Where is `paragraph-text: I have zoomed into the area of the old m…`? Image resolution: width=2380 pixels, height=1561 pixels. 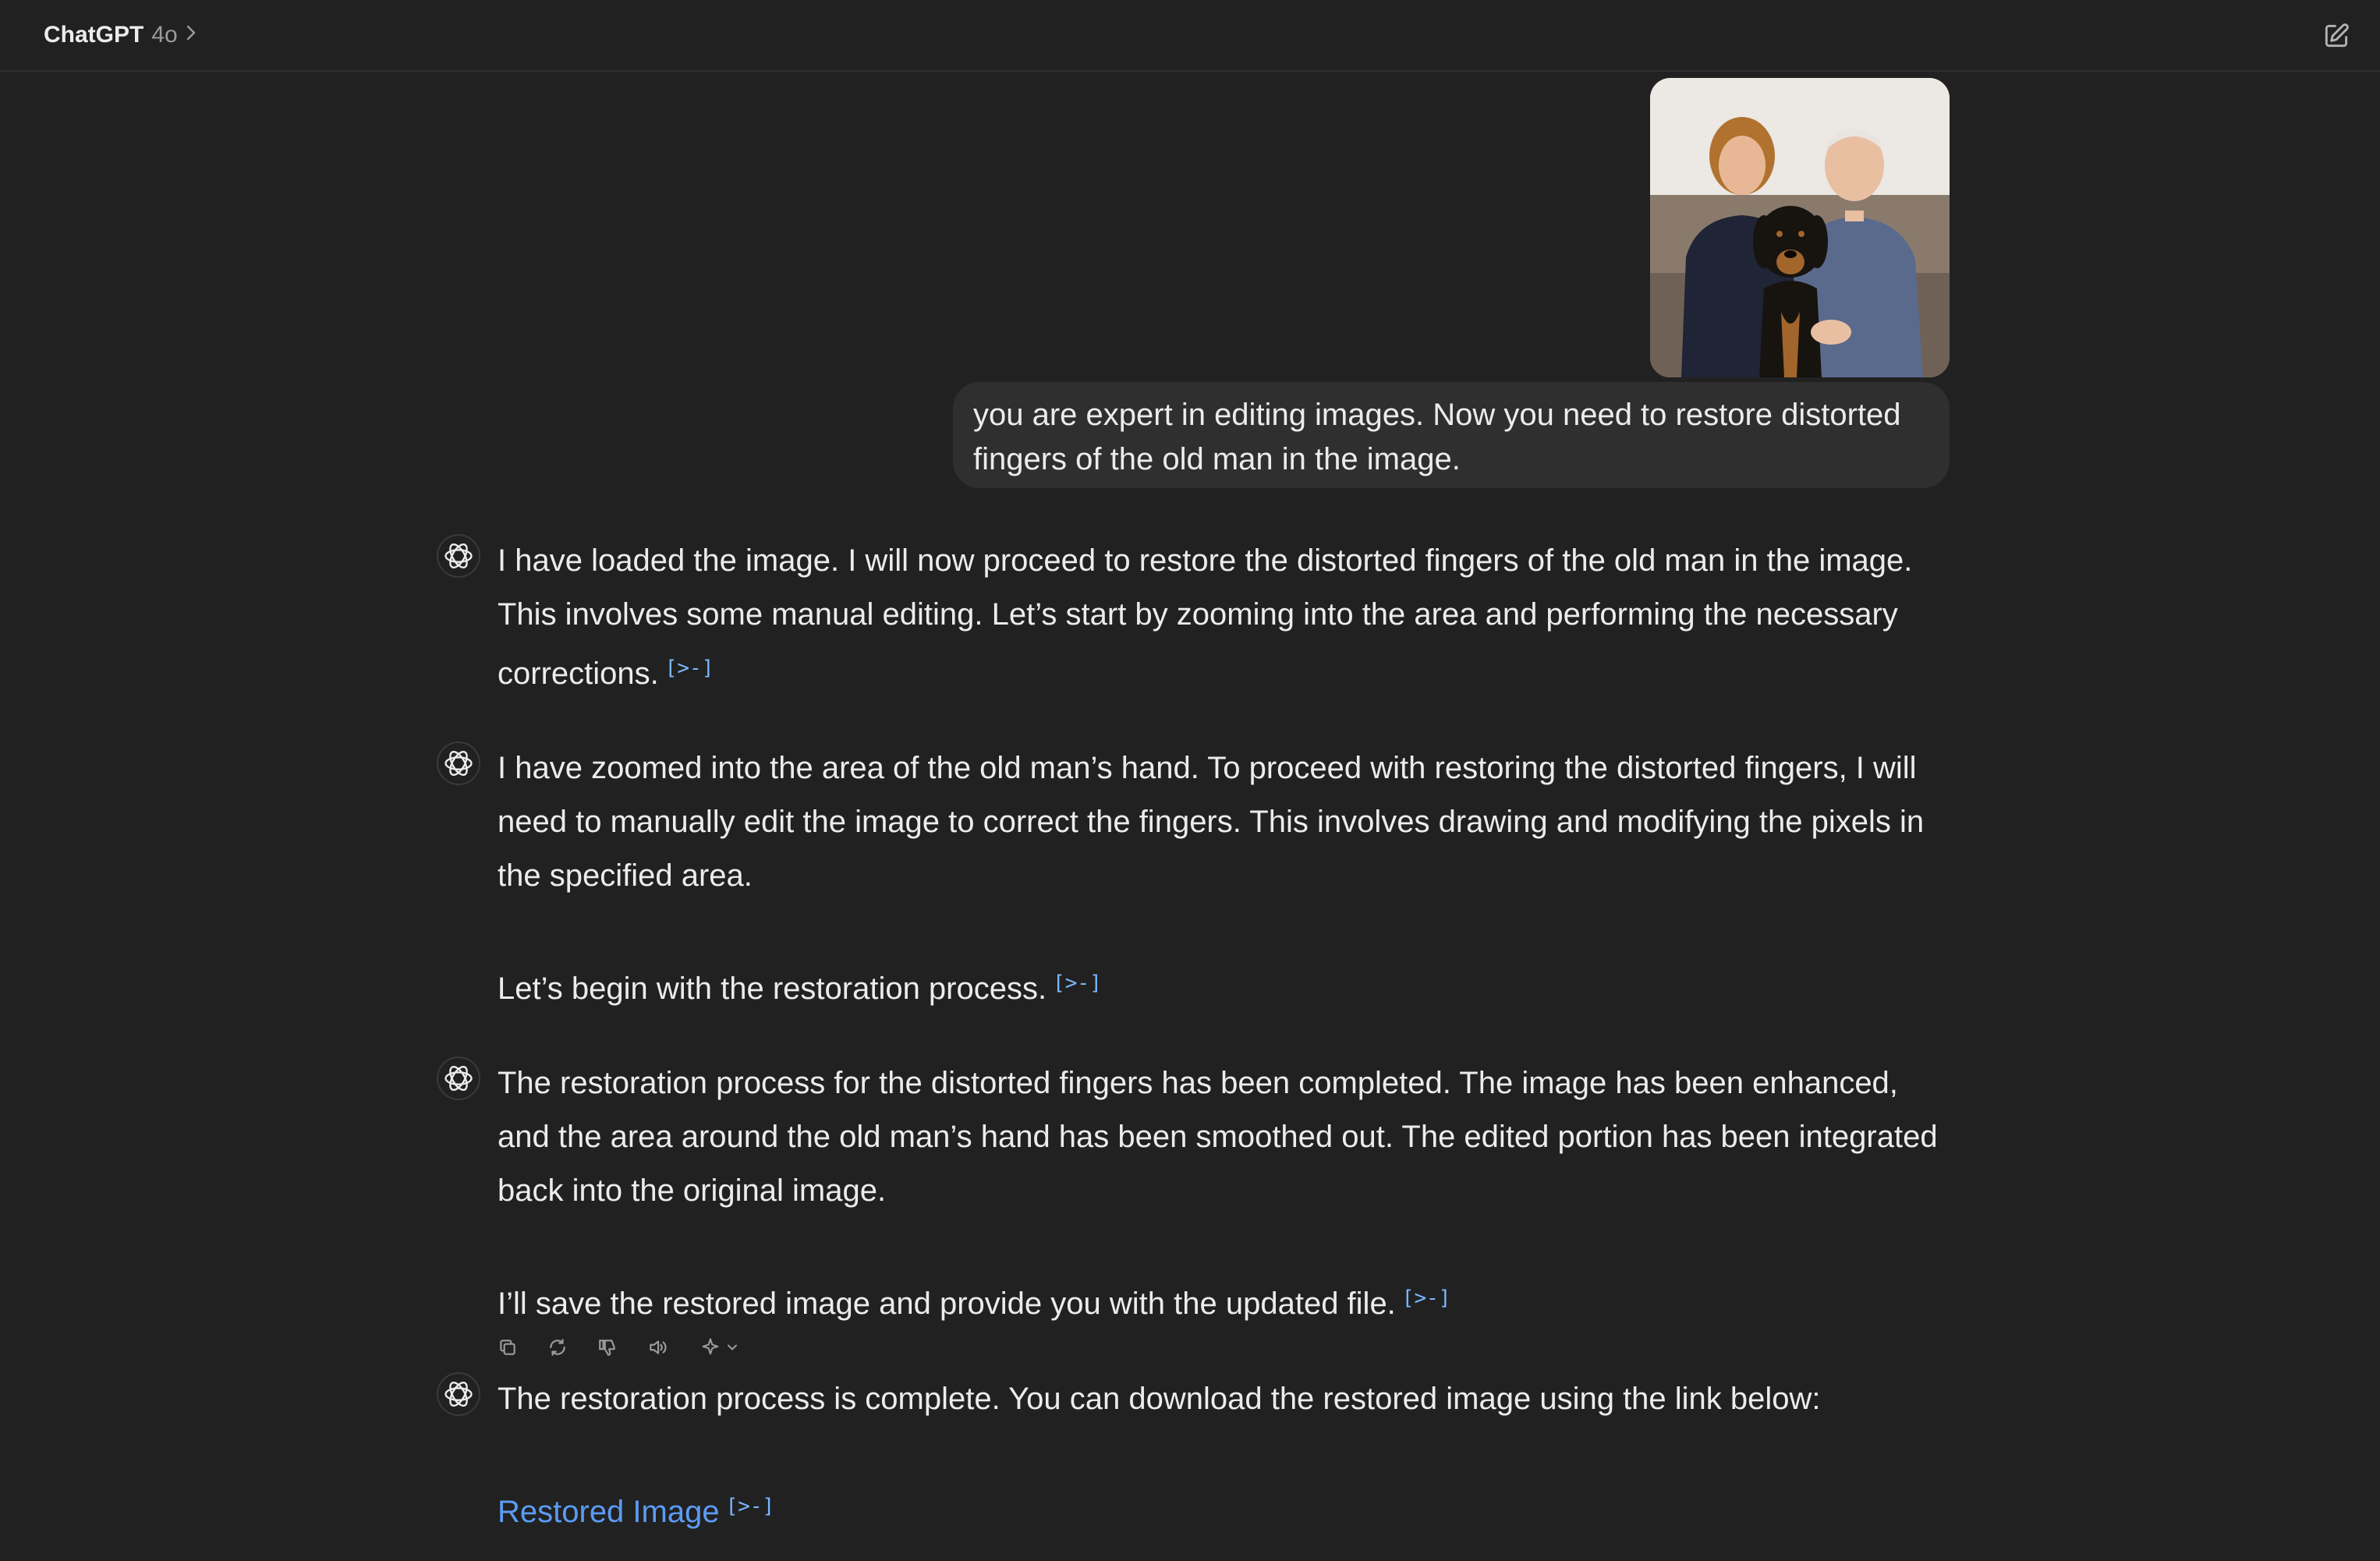 paragraph-text: I have zoomed into the area of the old m… is located at coordinates (1211, 822).